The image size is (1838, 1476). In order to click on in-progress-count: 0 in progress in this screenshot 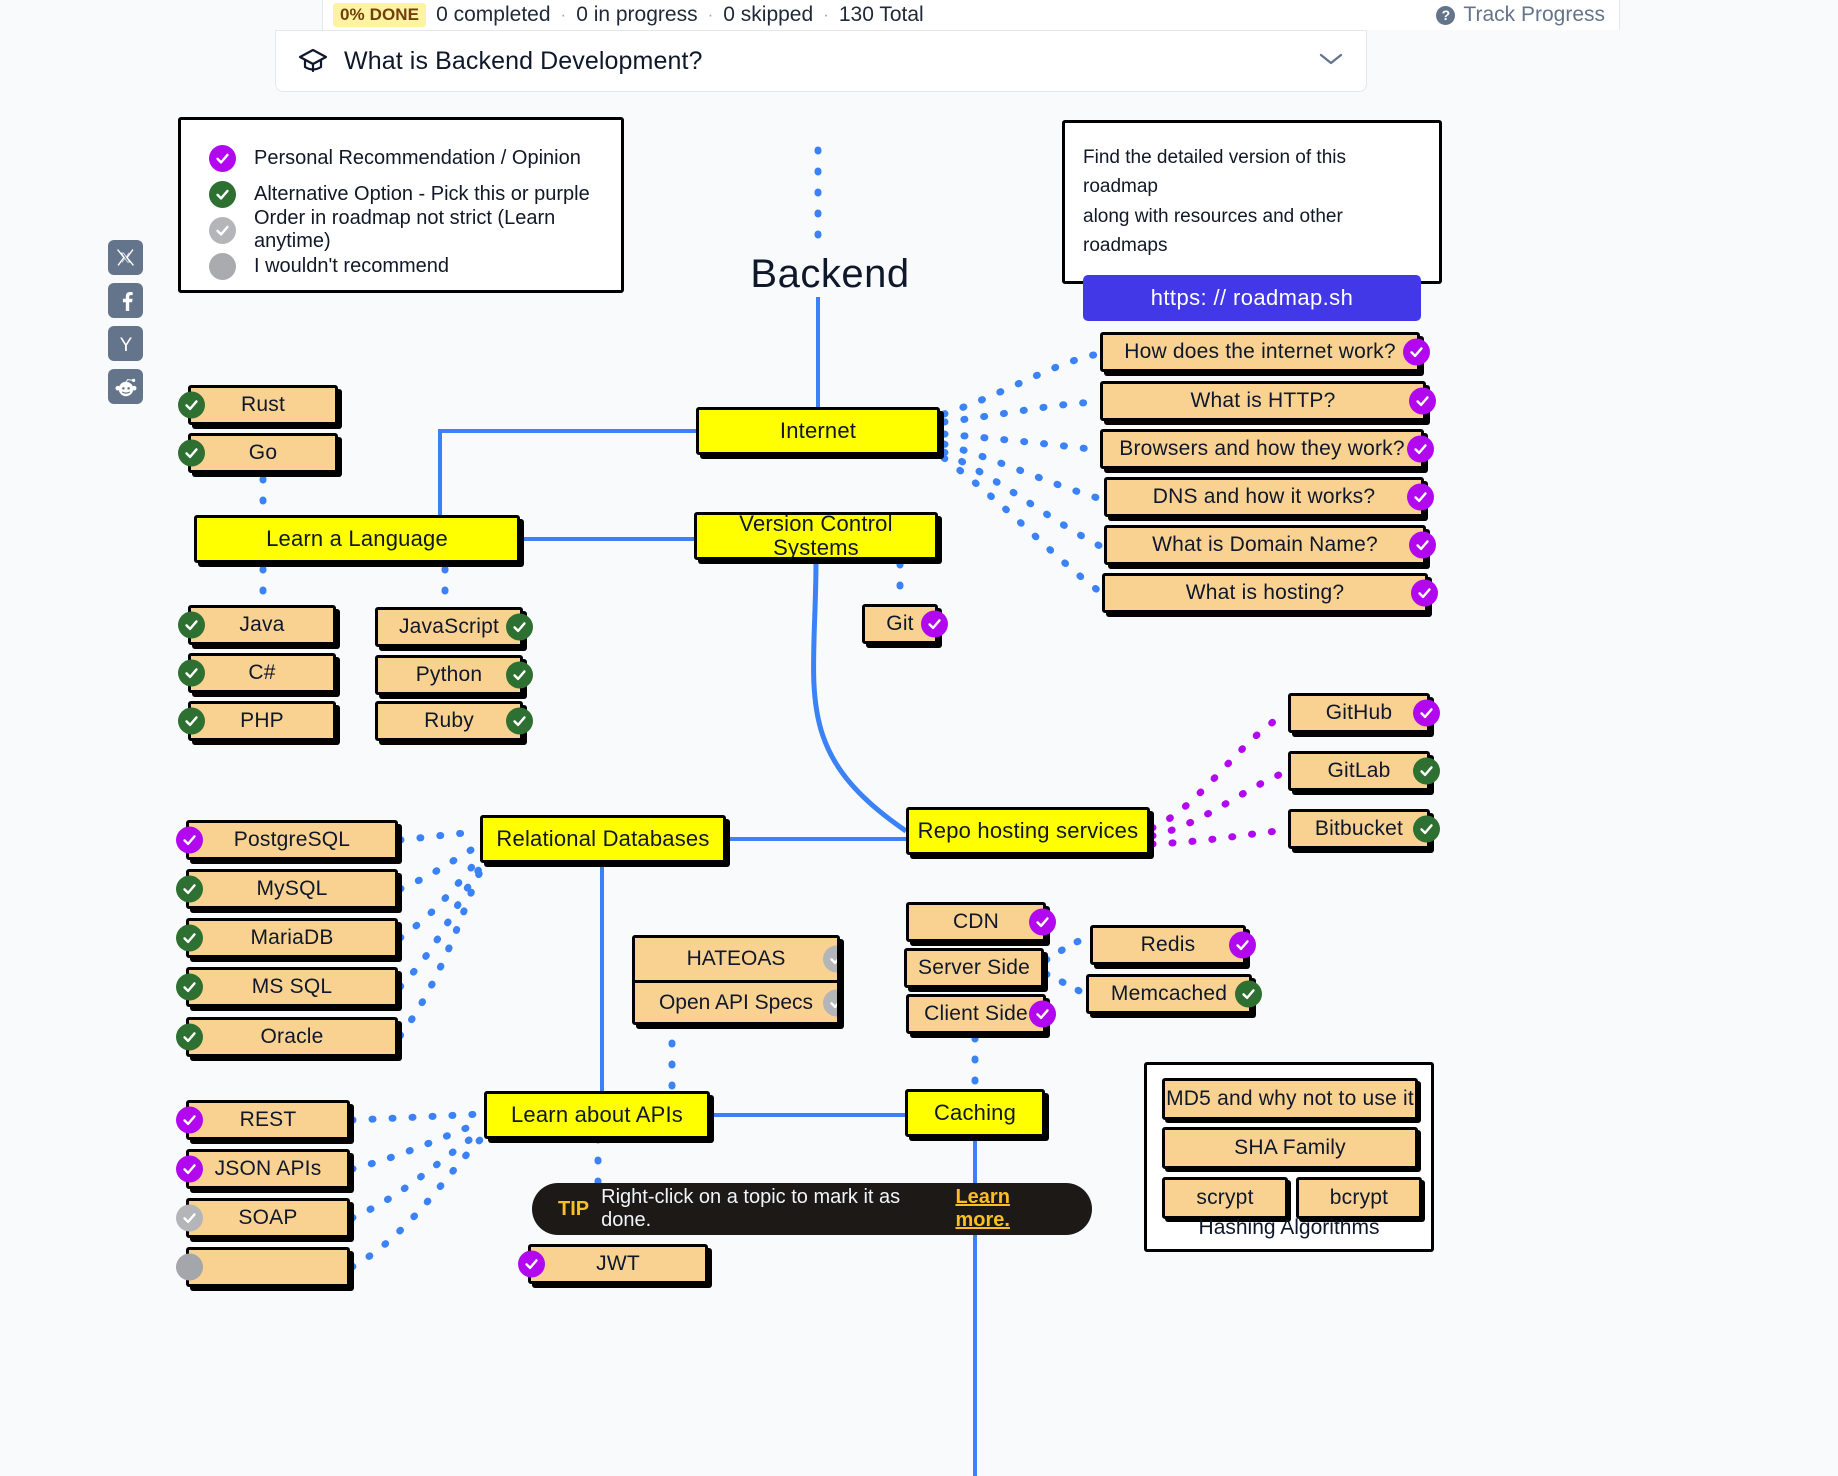, I will do `click(637, 14)`.